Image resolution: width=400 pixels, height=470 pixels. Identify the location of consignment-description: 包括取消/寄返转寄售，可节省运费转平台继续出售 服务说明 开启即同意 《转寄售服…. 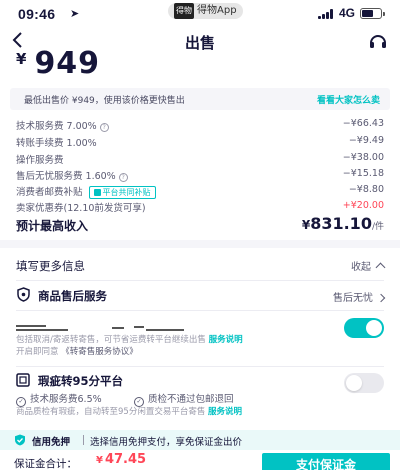
(129, 346).